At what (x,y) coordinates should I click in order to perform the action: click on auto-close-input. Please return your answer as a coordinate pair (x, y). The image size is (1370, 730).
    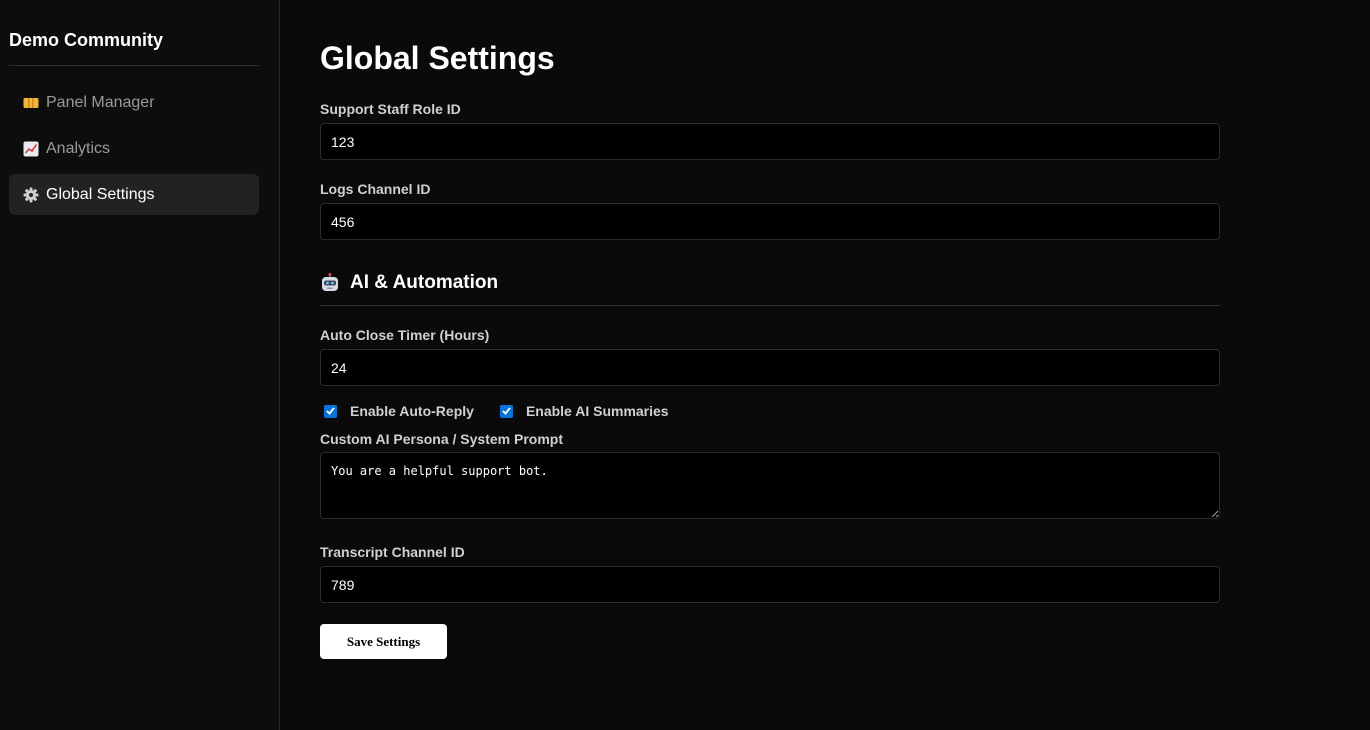
    Looking at the image, I should click on (770, 367).